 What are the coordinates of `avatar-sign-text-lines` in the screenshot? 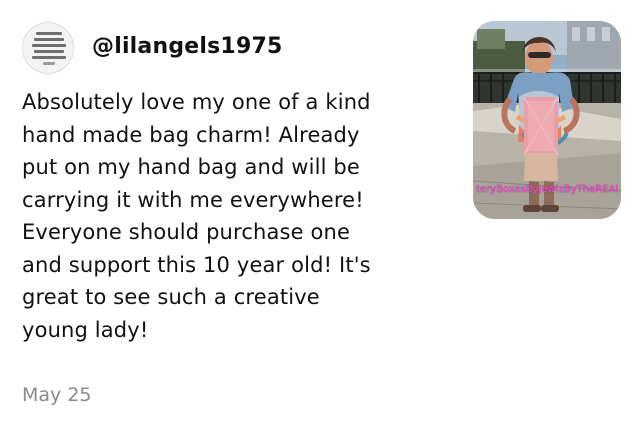 It's located at (49, 47).